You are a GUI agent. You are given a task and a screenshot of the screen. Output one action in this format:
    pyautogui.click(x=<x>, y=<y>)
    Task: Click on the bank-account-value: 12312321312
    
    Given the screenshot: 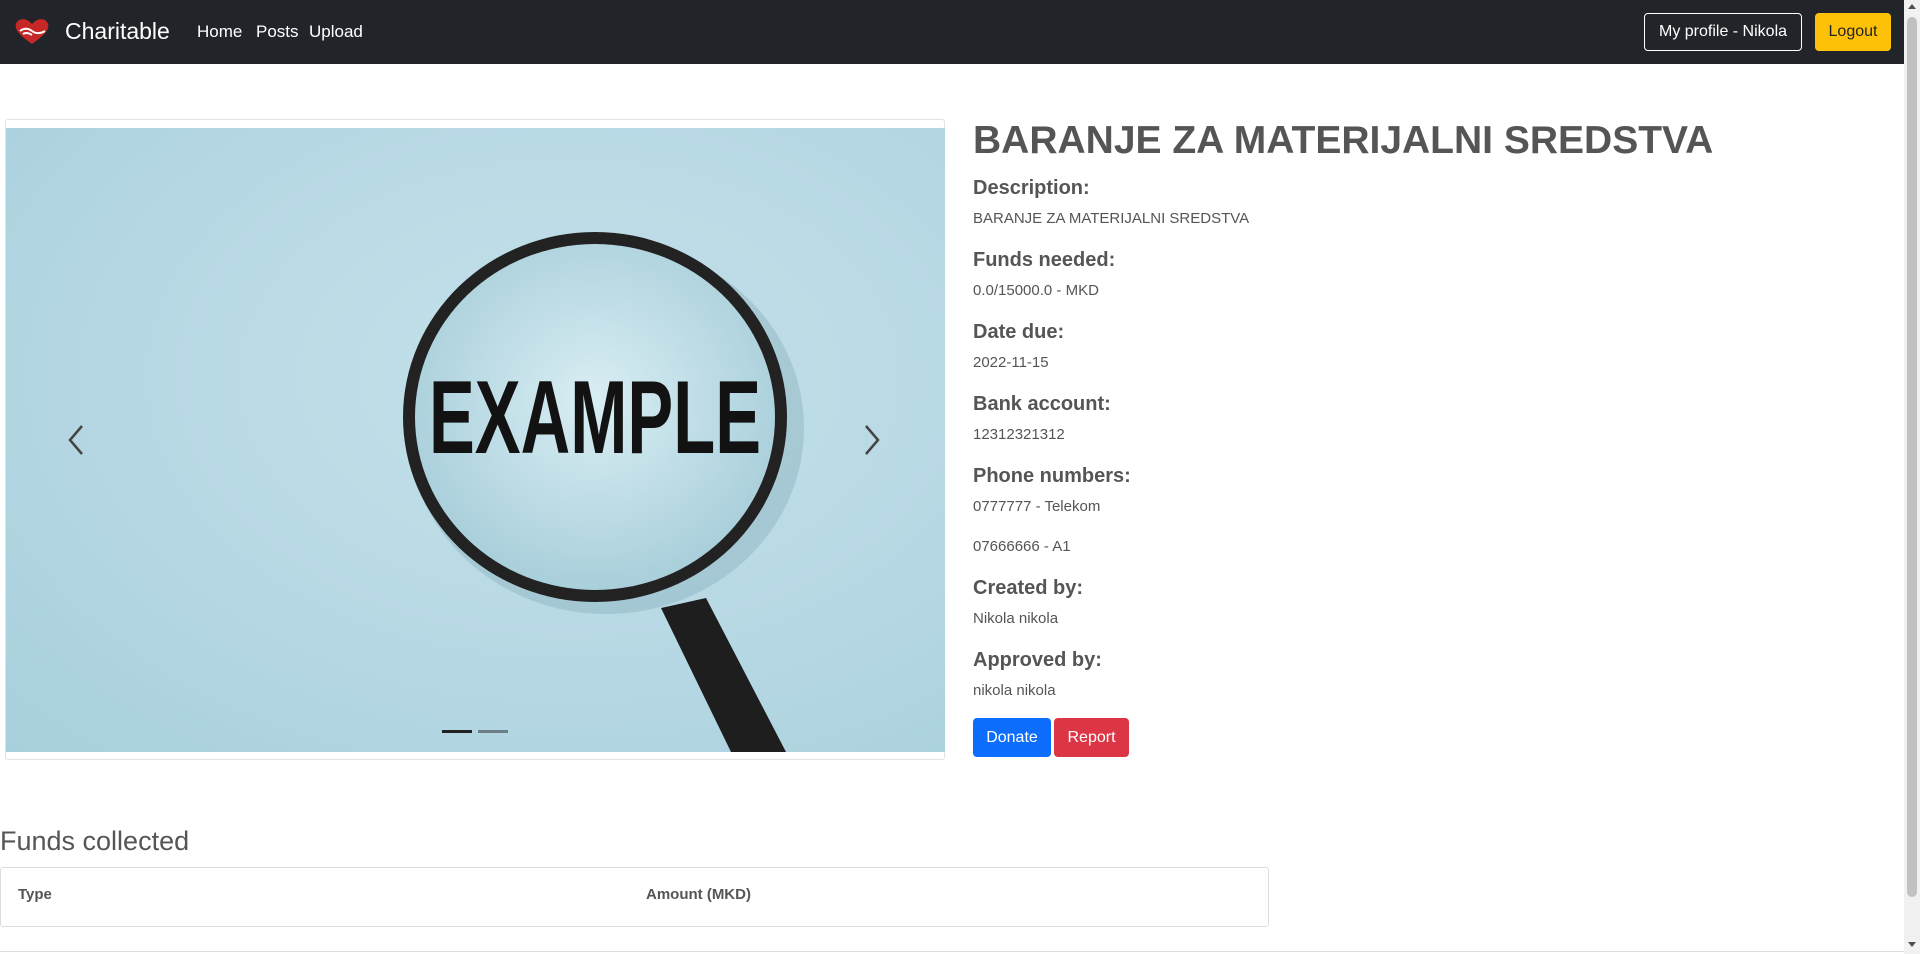 What is the action you would take?
    pyautogui.click(x=1019, y=434)
    